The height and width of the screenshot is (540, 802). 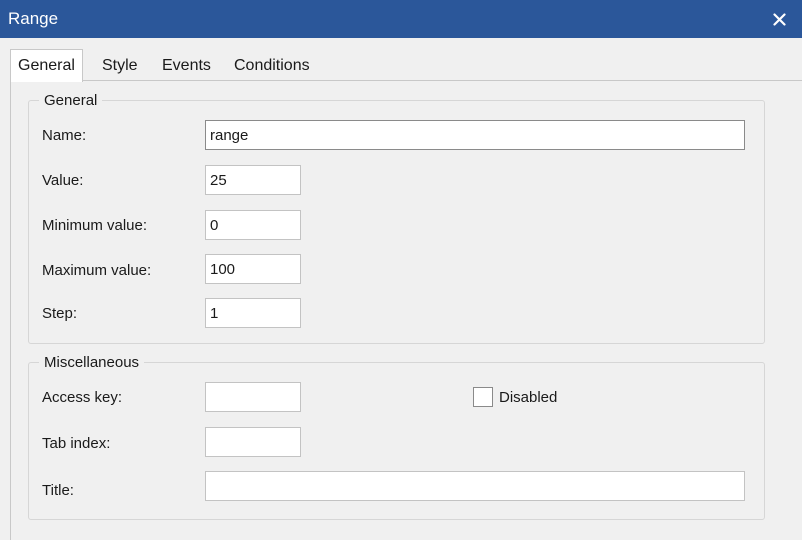 I want to click on value-label: Value:, so click(x=63, y=180).